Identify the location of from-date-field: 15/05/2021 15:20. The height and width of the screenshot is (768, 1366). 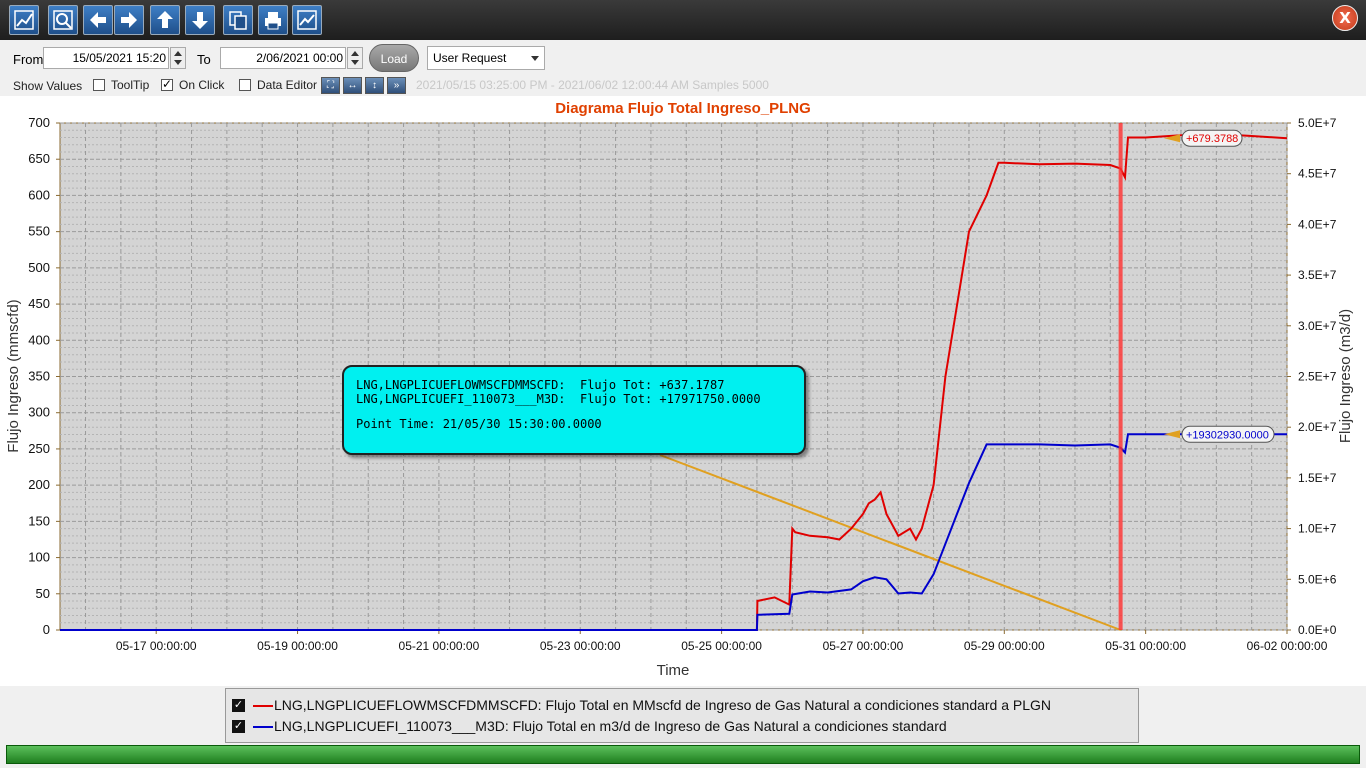
(106, 58).